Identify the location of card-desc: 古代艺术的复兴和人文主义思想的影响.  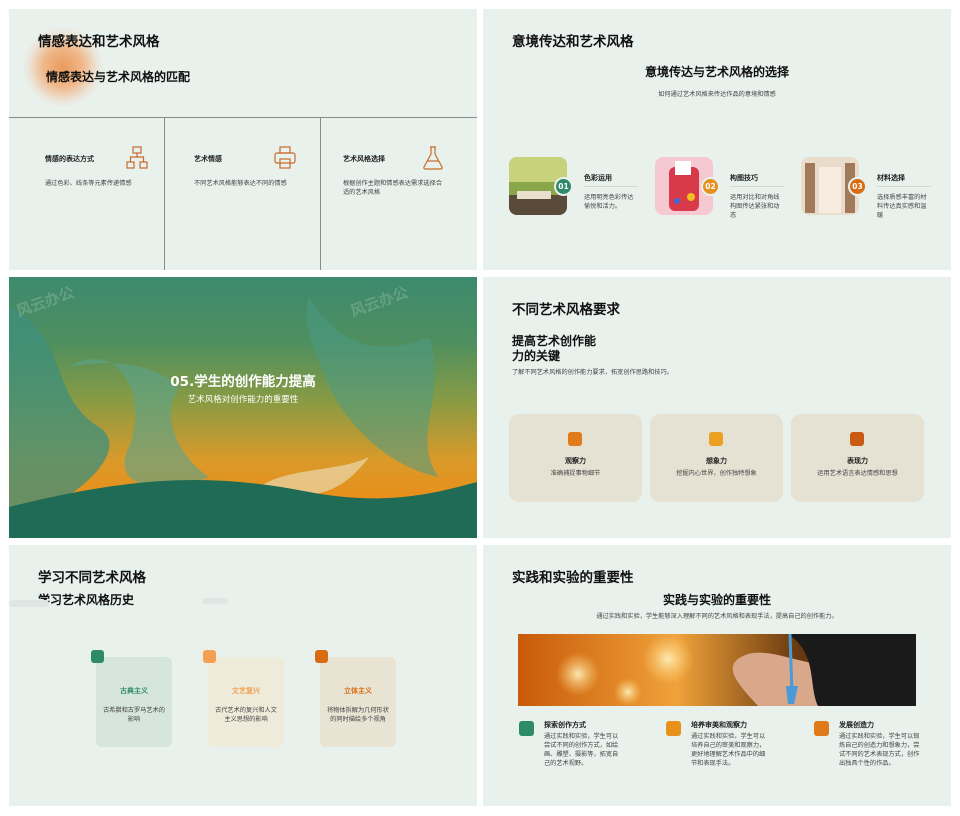
(246, 715).